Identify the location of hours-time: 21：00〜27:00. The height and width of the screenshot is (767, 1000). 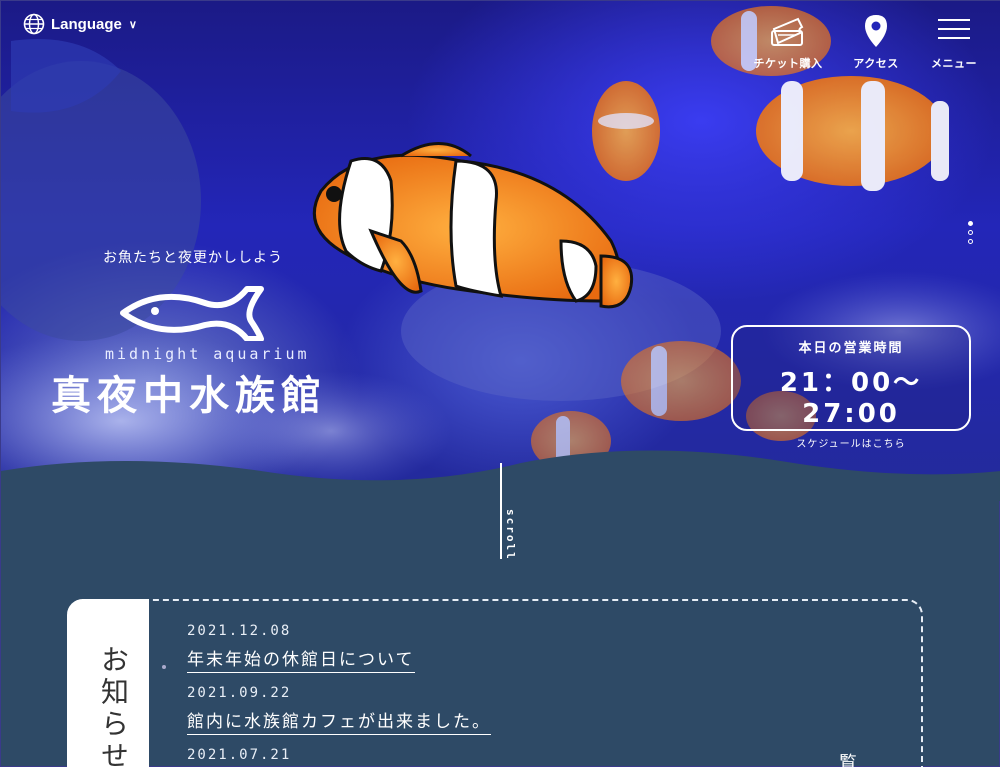
(851, 398).